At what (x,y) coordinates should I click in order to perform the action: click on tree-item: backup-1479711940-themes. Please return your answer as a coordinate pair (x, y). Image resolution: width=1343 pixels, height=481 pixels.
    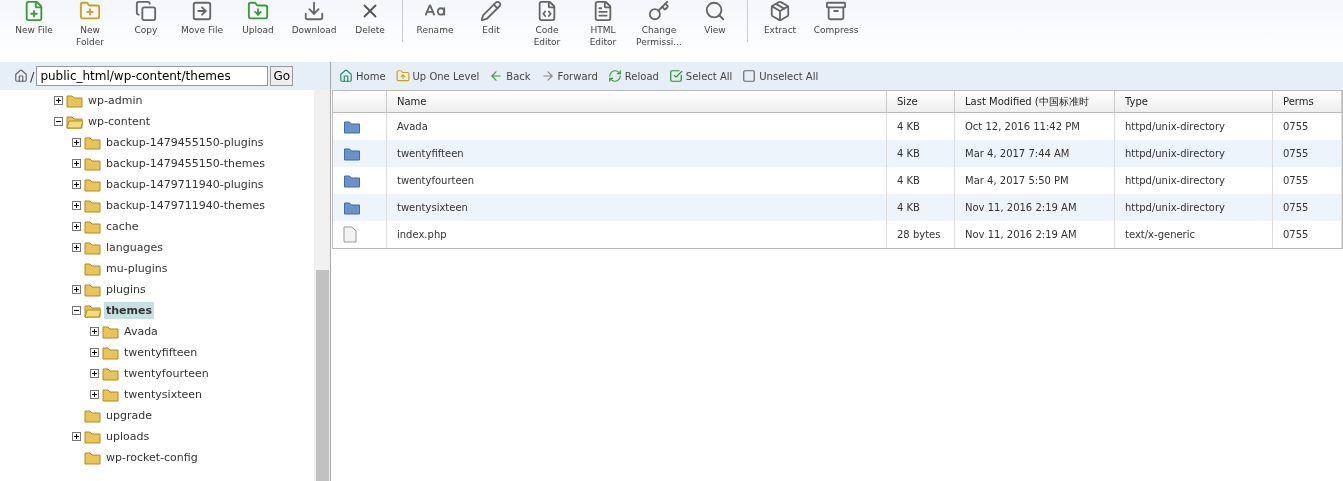
    Looking at the image, I should click on (185, 205).